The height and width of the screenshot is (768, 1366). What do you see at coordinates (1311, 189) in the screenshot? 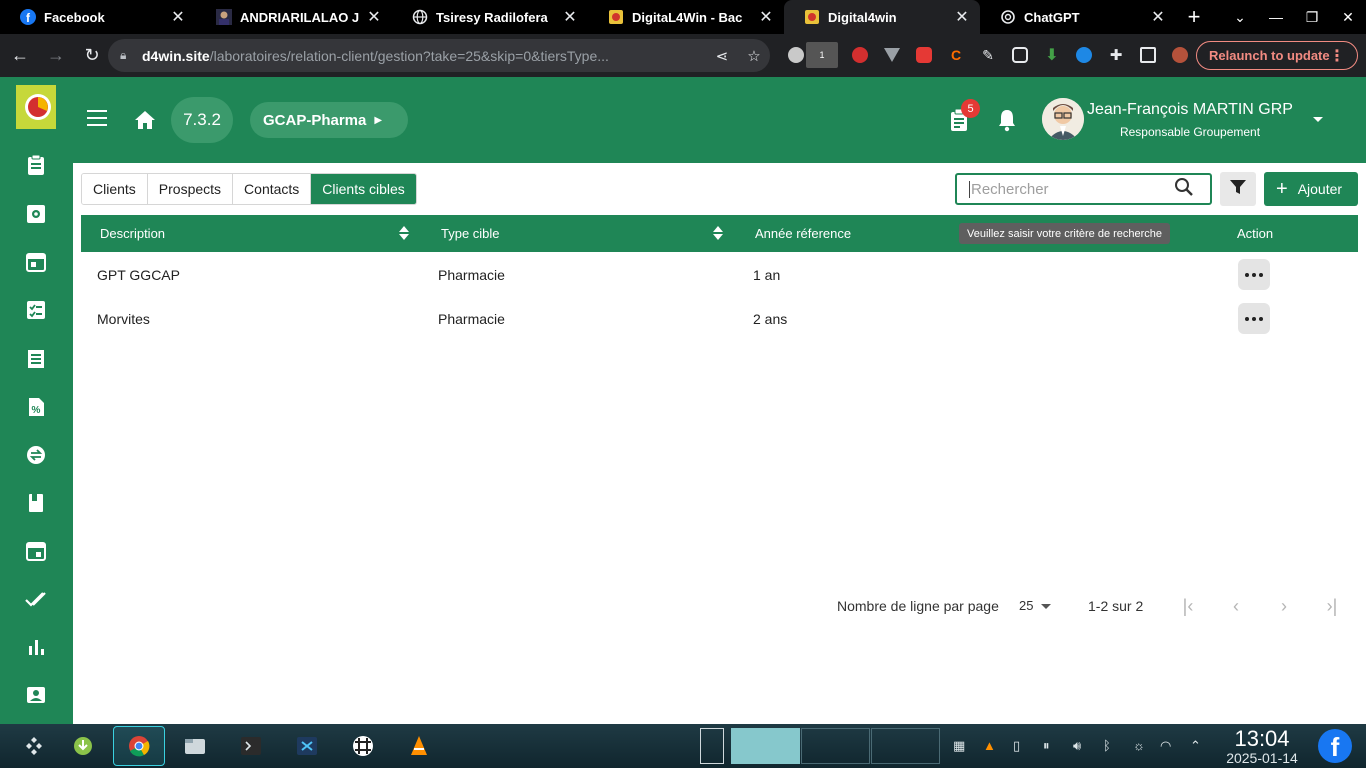
I see `add-button: + Ajouter` at bounding box center [1311, 189].